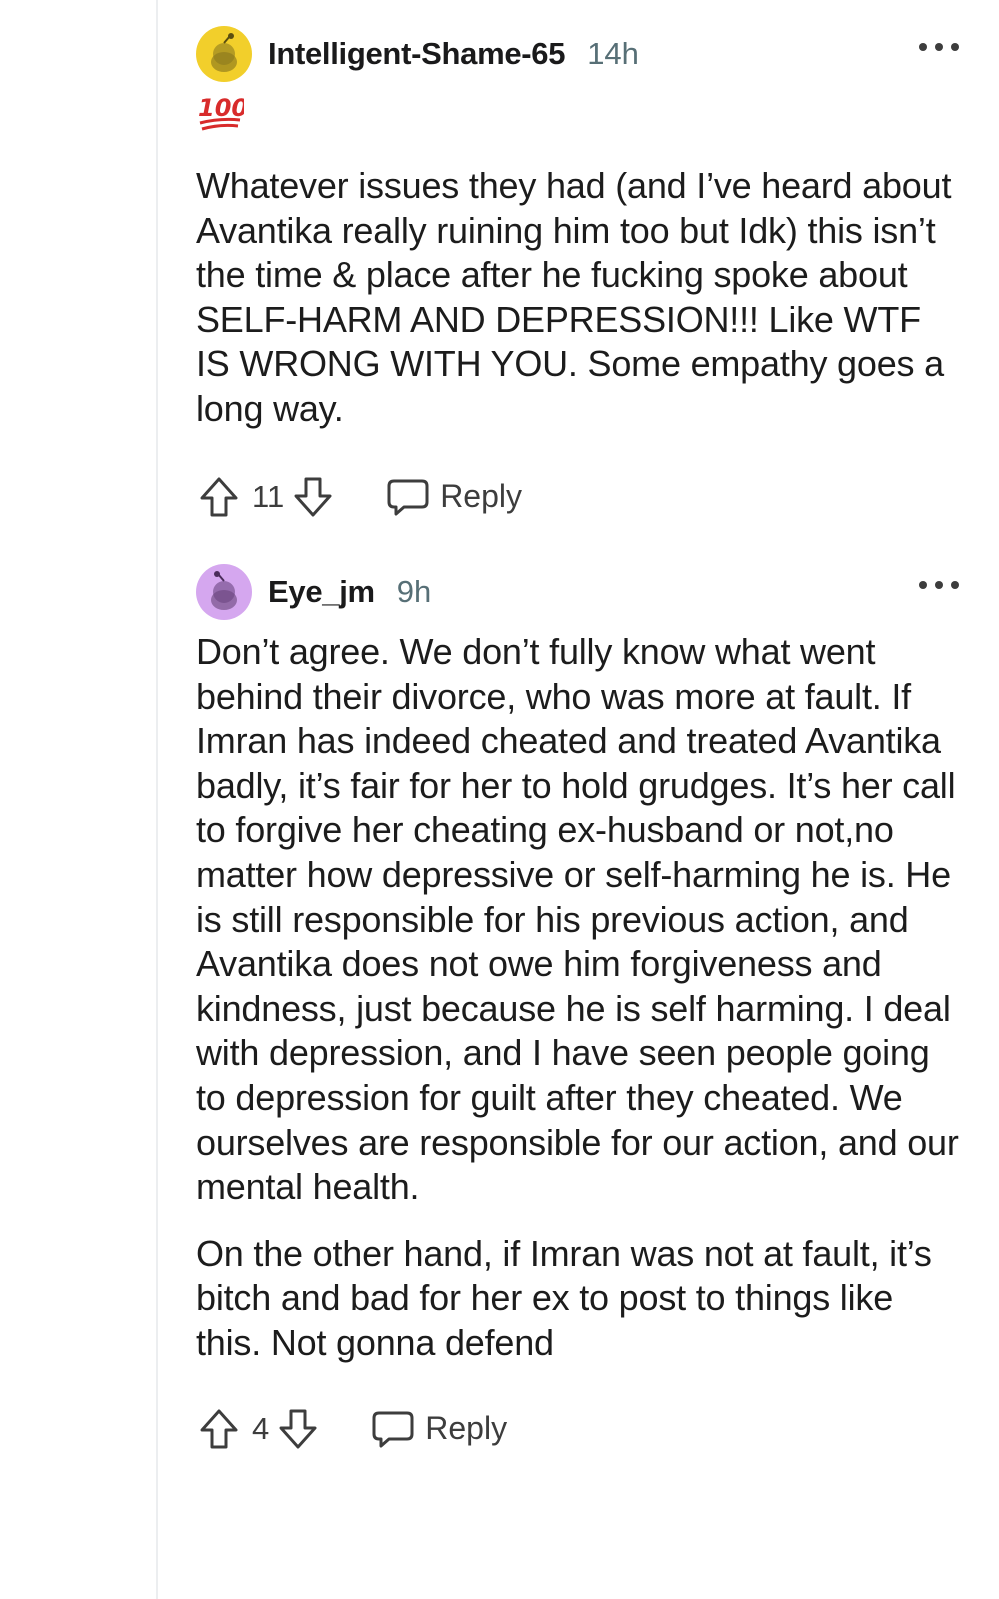 Image resolution: width=999 pixels, height=1599 pixels. Describe the element at coordinates (577, 497) in the screenshot. I see `comment-actions: 11 Reply` at that location.